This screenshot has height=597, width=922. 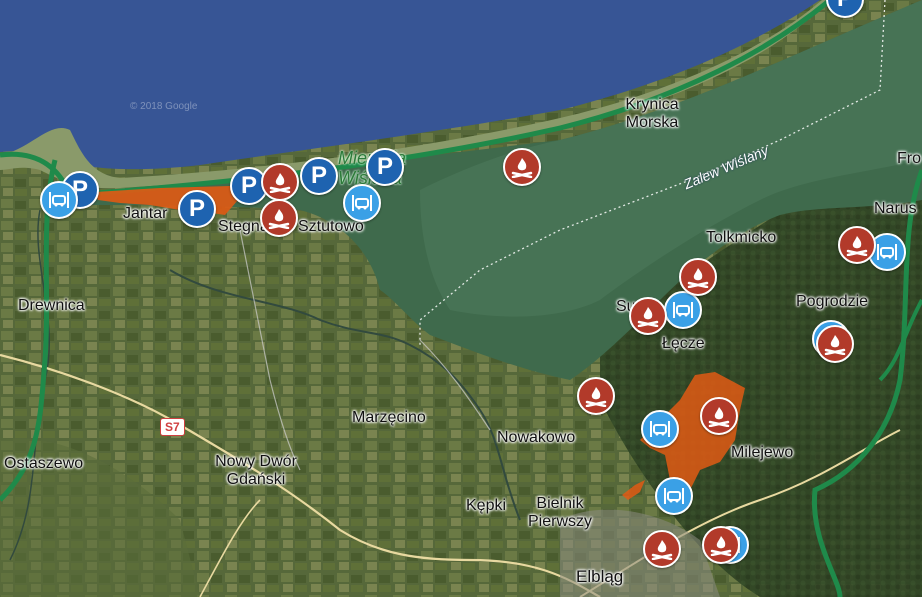 What do you see at coordinates (164, 106) in the screenshot?
I see `map-copyright: © 2018 Google` at bounding box center [164, 106].